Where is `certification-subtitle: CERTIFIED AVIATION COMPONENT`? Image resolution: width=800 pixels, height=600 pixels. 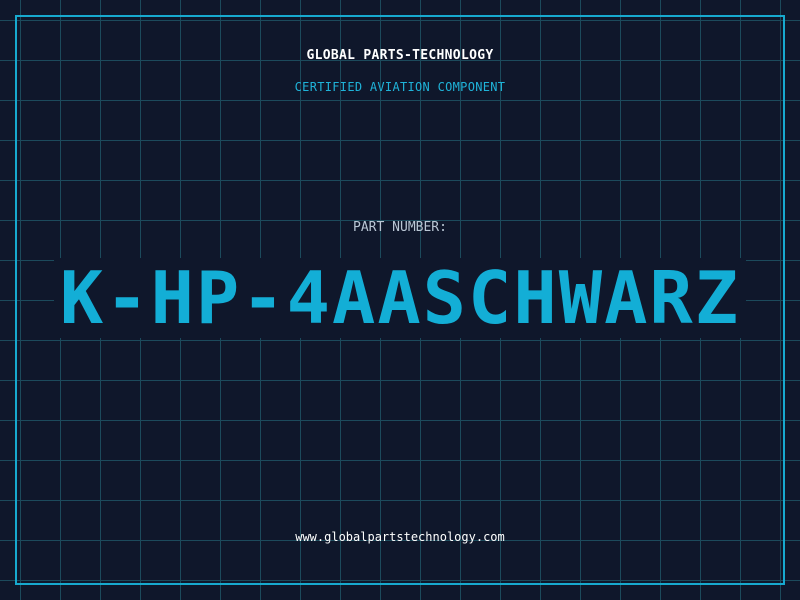 certification-subtitle: CERTIFIED AVIATION COMPONENT is located at coordinates (400, 87).